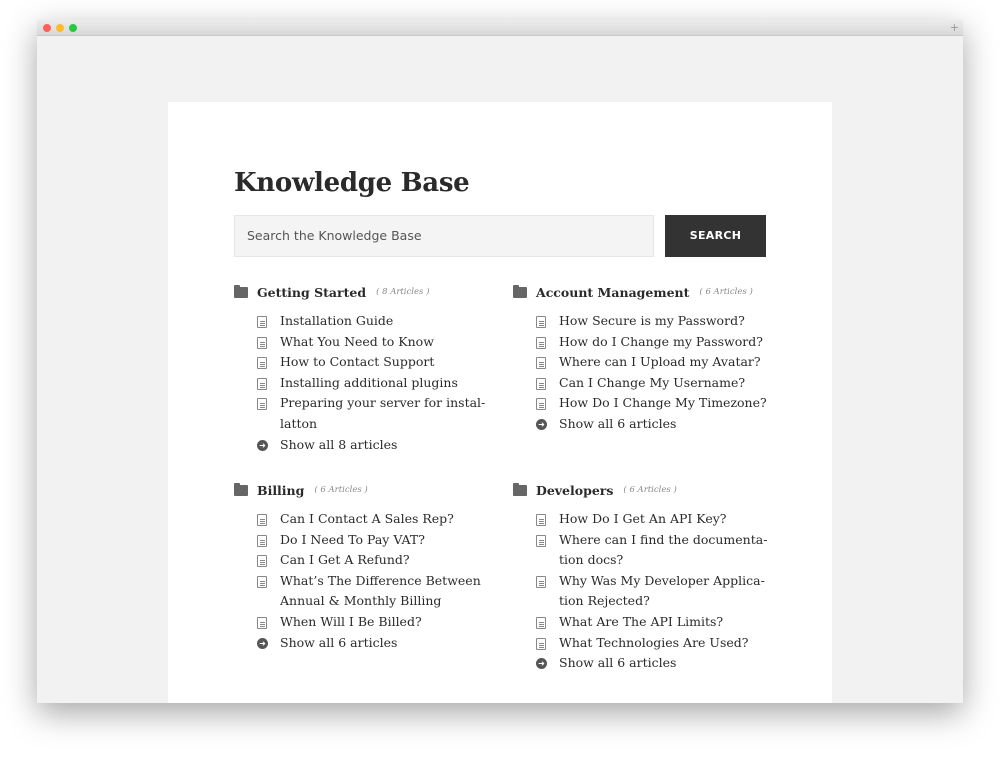 The width and height of the screenshot is (1000, 757). Describe the element at coordinates (661, 342) in the screenshot. I see `article-link: How do I Change my Password?` at that location.